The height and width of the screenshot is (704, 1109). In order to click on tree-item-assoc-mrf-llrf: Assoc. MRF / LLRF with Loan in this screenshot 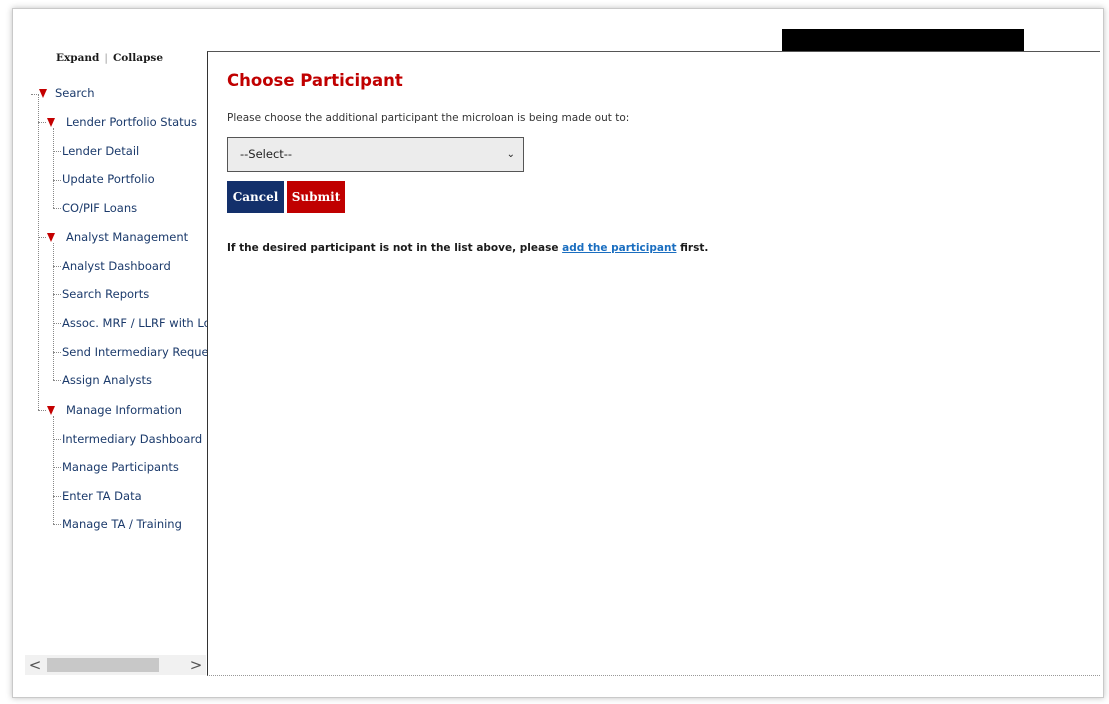, I will do `click(135, 323)`.